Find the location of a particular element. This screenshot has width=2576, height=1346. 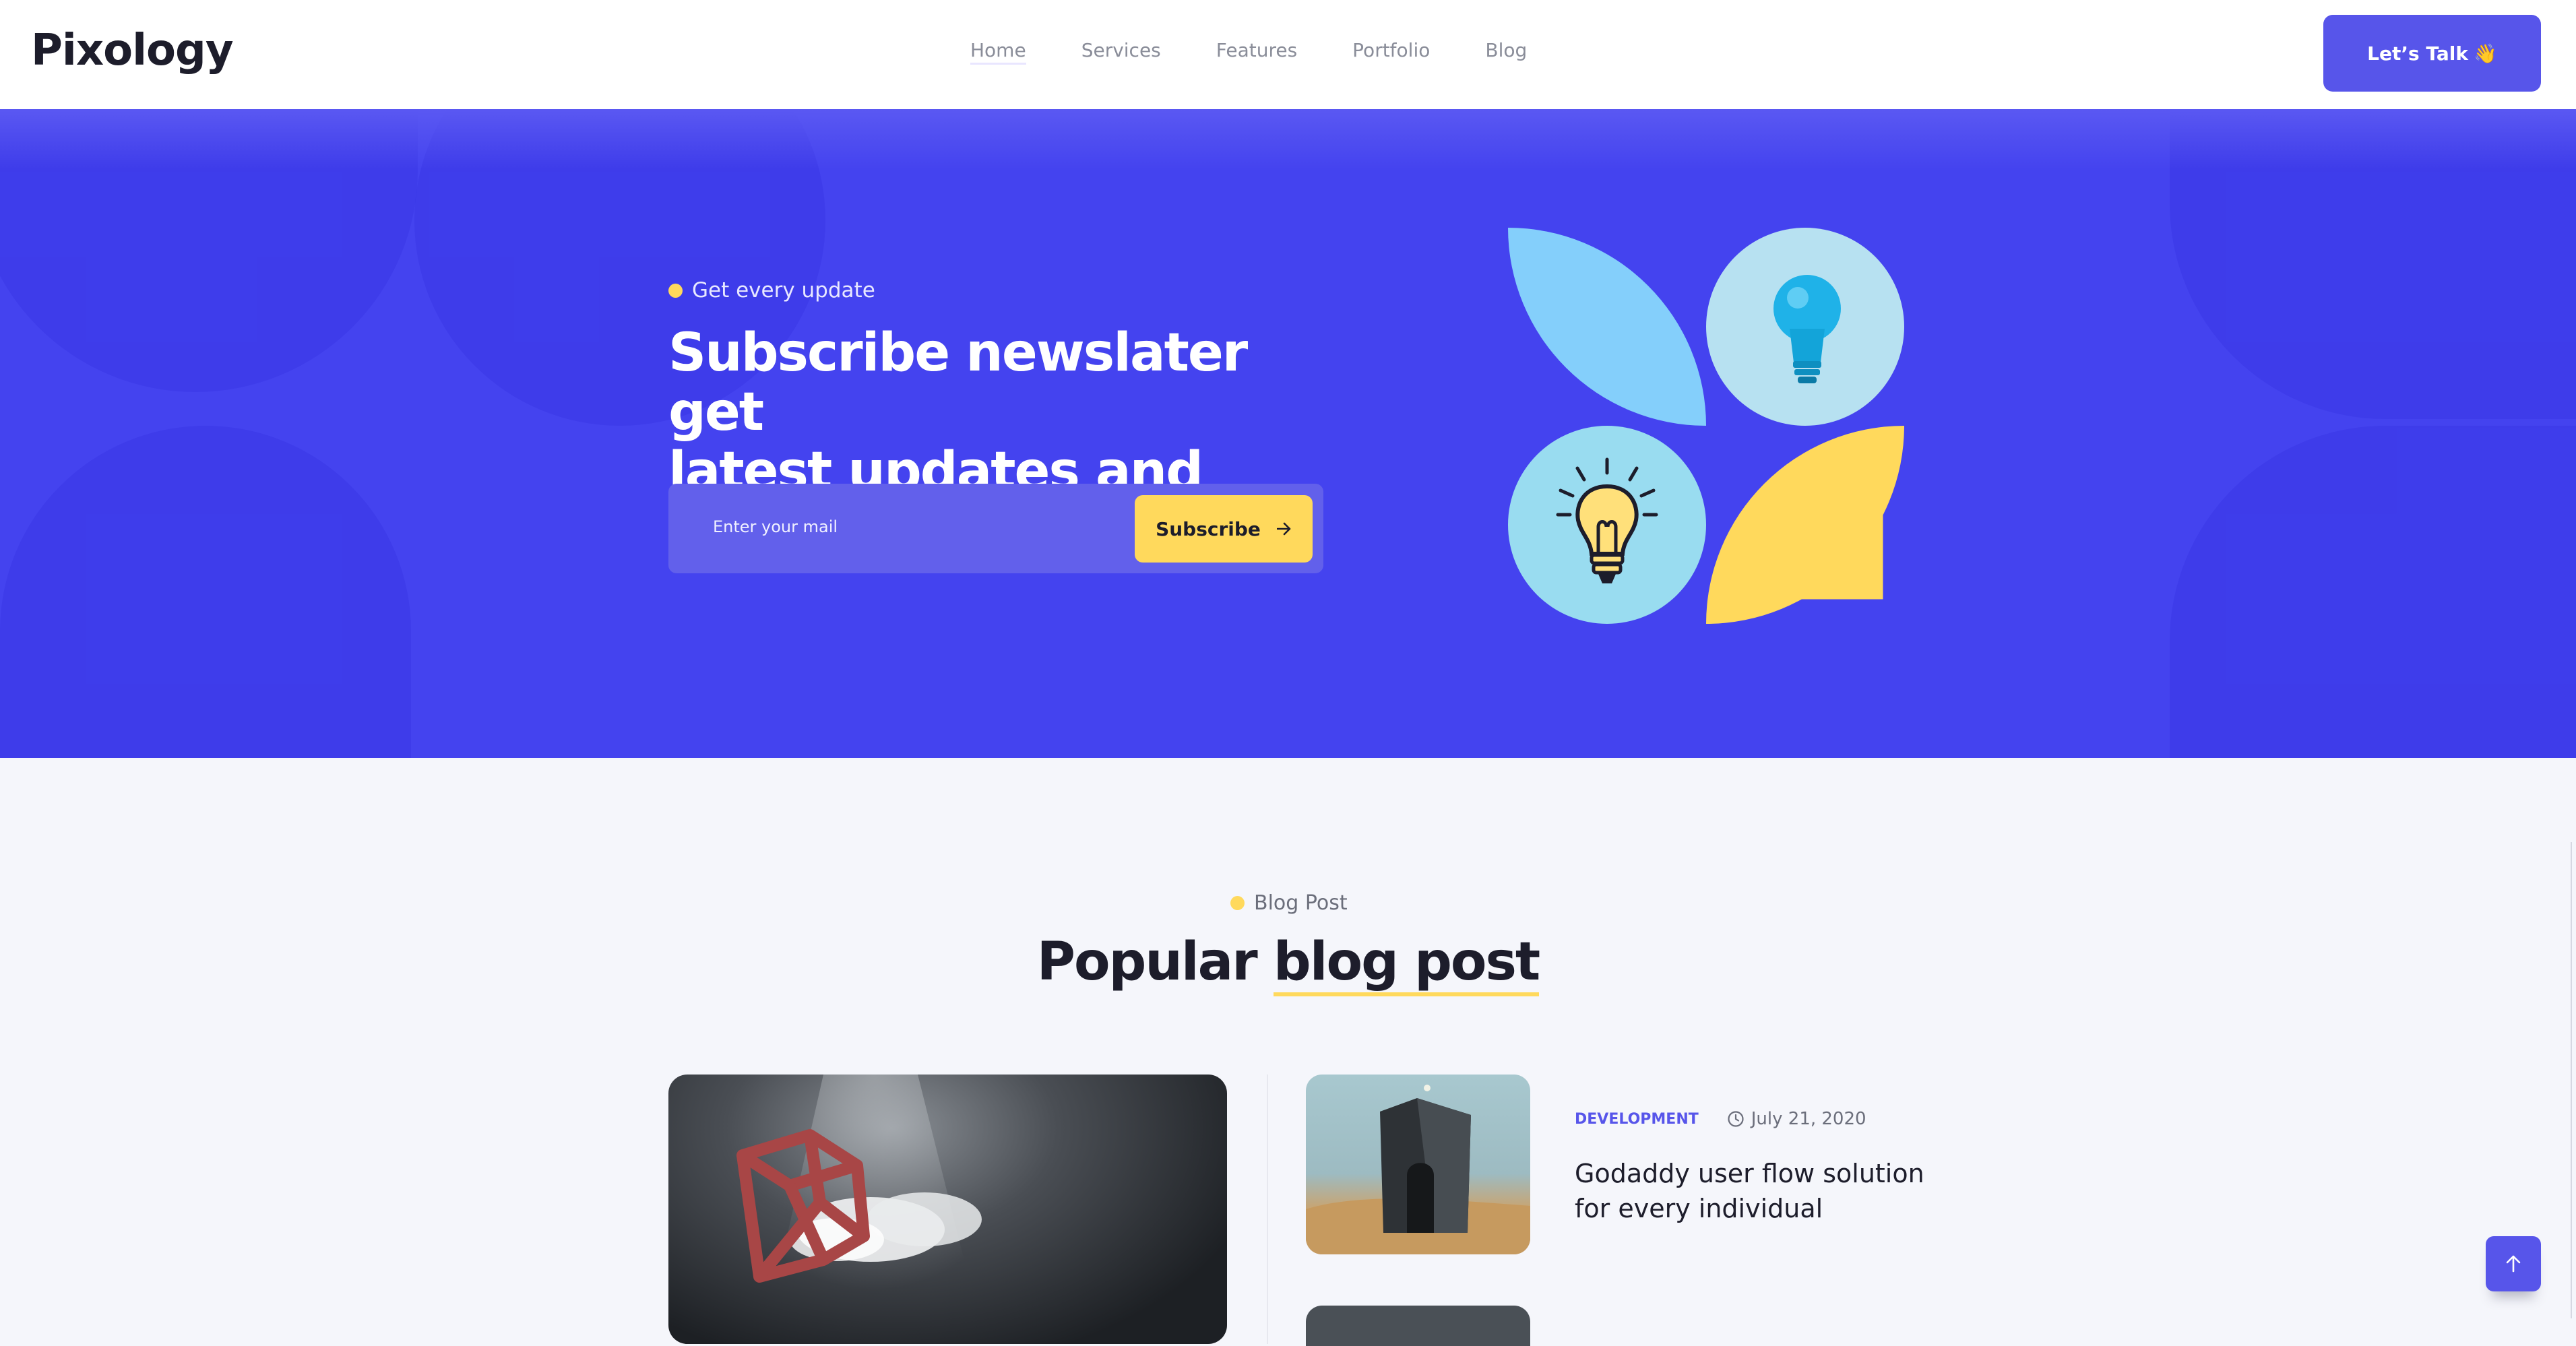

post-date: July 21, 2020 is located at coordinates (1796, 1119).